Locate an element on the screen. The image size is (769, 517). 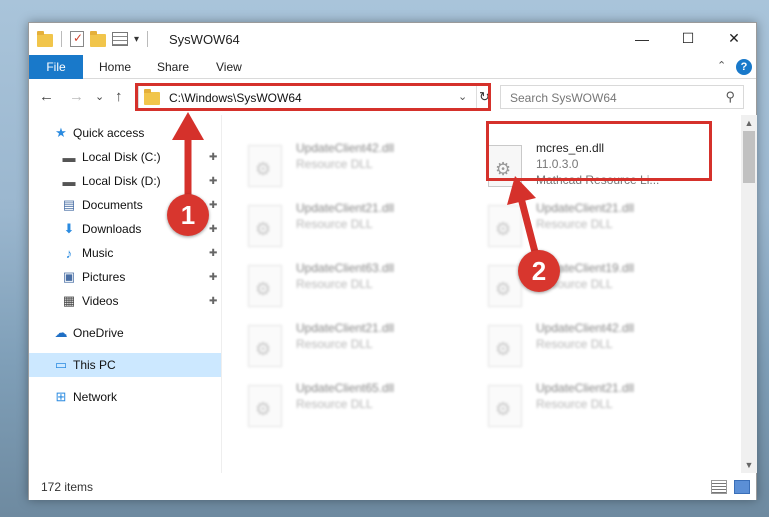
sidebar-item-this-pc: ▭ This PC is located at coordinates (125, 365).